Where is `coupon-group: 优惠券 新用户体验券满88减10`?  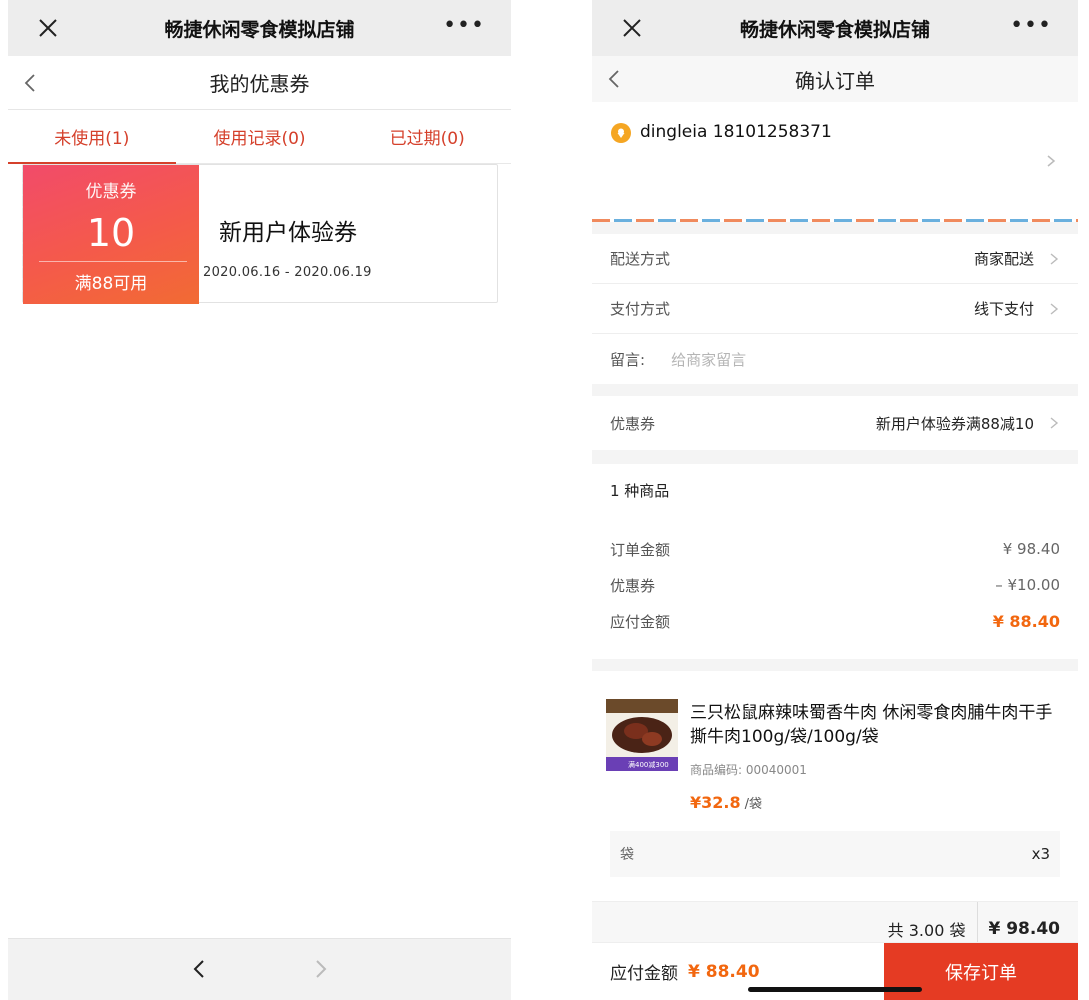 coupon-group: 优惠券 新用户体验券满88减10 is located at coordinates (835, 423).